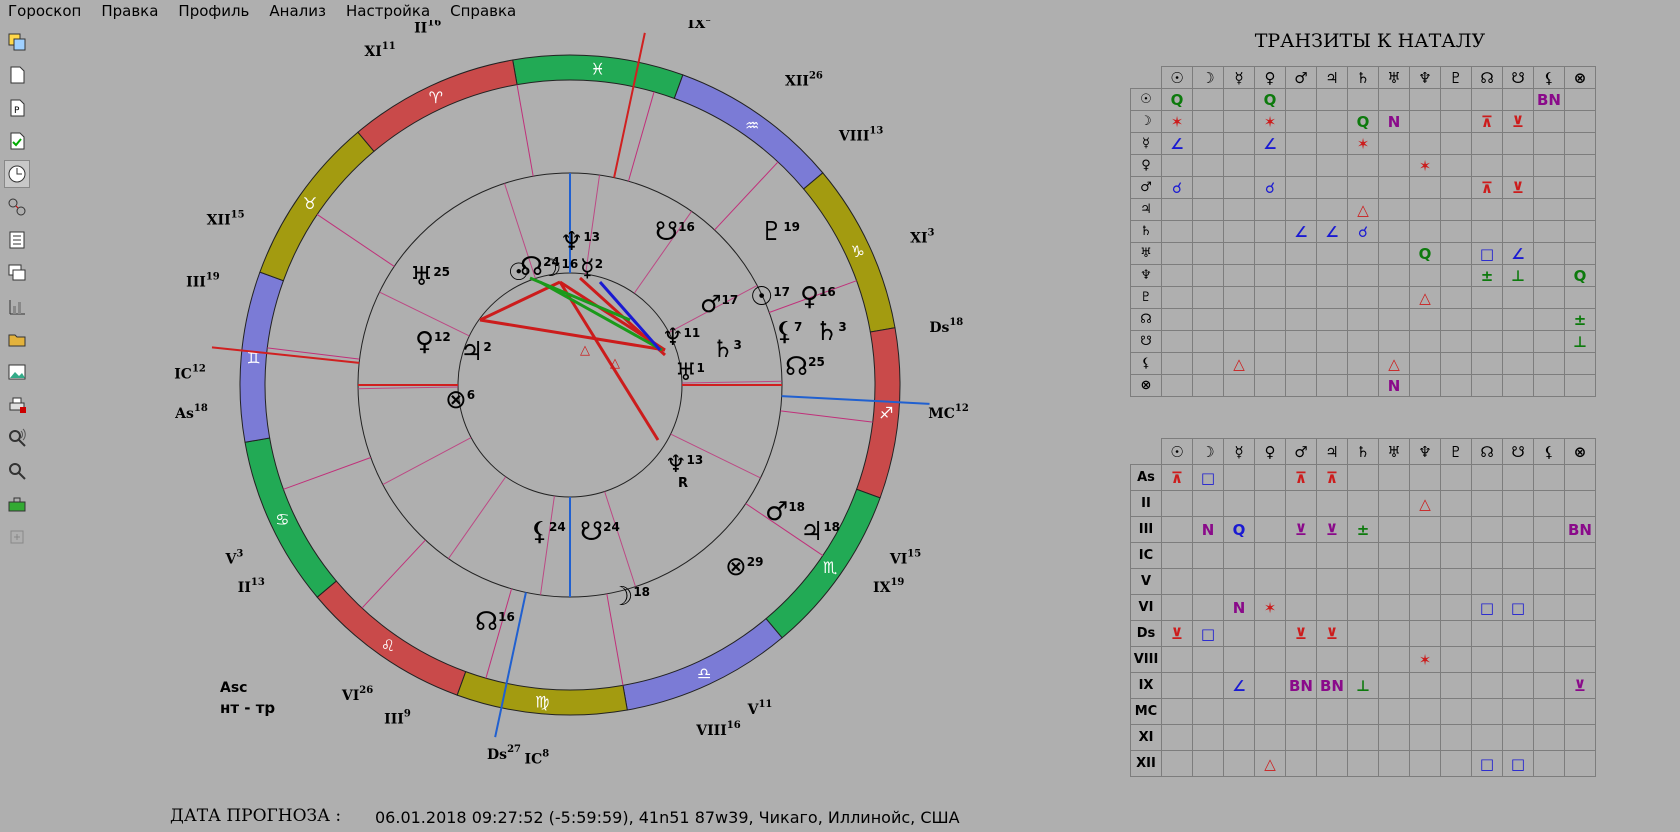 The image size is (1680, 832). I want to click on house-aspect-cell: ±, so click(1363, 529).